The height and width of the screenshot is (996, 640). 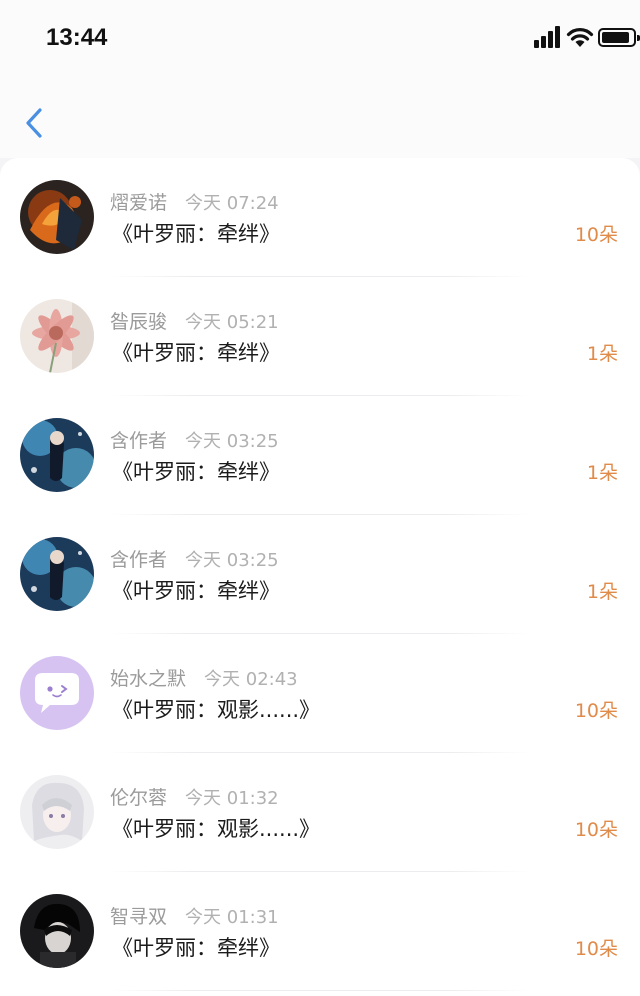 I want to click on sender-name: 始水之默, so click(x=148, y=679).